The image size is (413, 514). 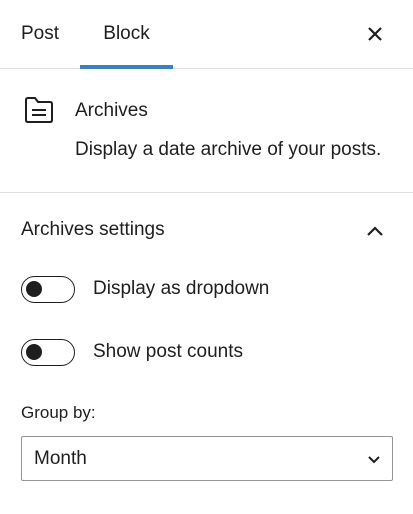 I want to click on chevron-up-icon, so click(x=375, y=231).